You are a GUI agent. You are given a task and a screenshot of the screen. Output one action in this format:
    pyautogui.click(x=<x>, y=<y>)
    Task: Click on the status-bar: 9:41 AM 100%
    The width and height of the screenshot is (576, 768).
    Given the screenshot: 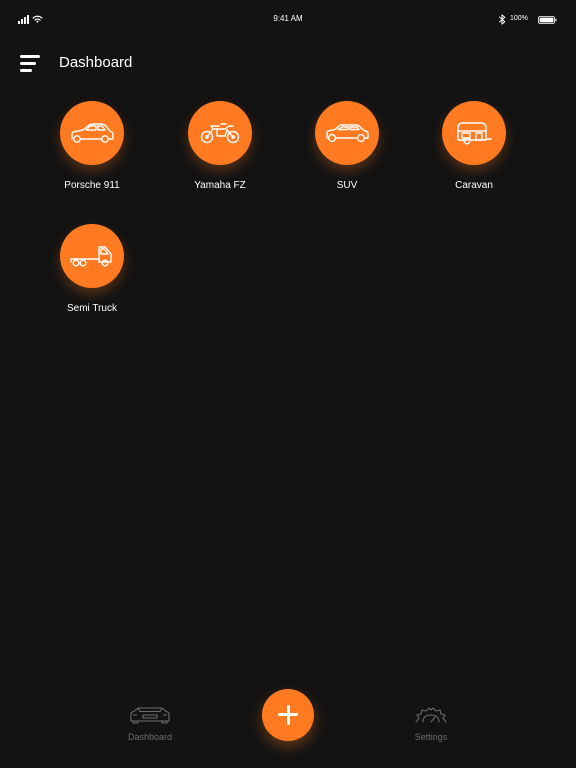 What is the action you would take?
    pyautogui.click(x=288, y=20)
    